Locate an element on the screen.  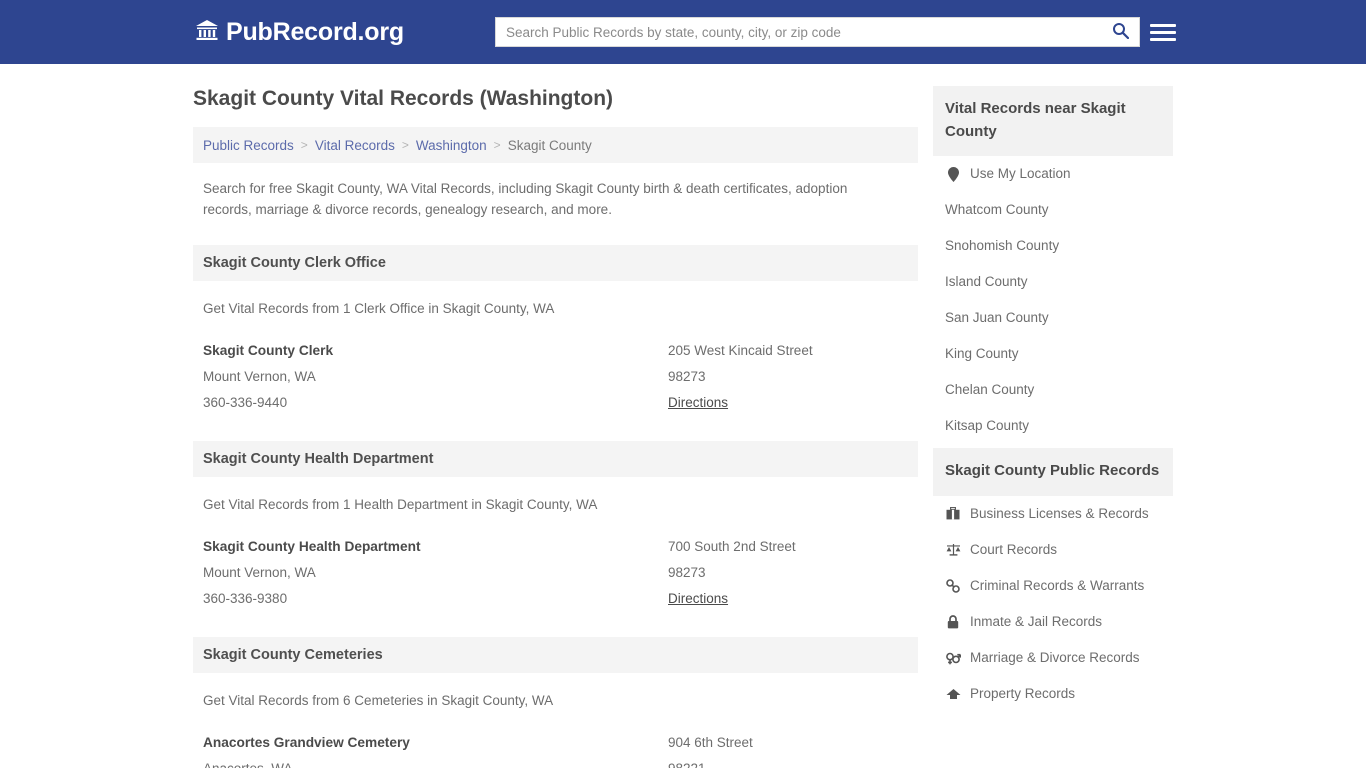
briefcase-icon is located at coordinates (953, 513).